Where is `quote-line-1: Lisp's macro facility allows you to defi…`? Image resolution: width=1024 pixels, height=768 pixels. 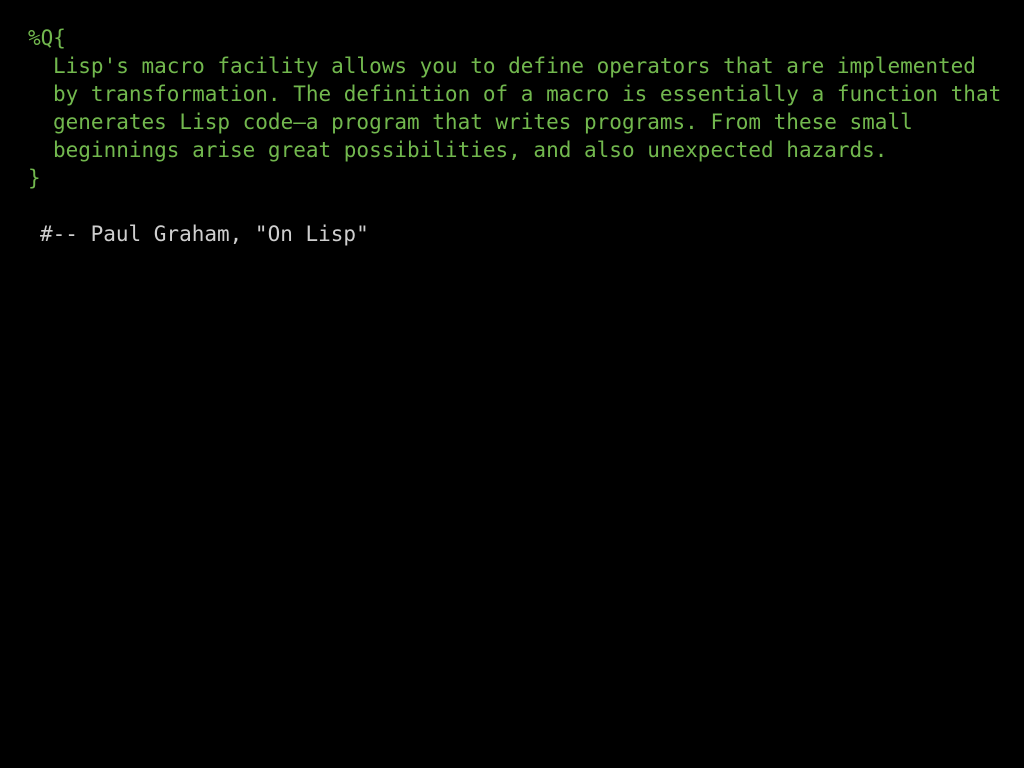 quote-line-1: Lisp's macro facility allows you to defi… is located at coordinates (514, 66).